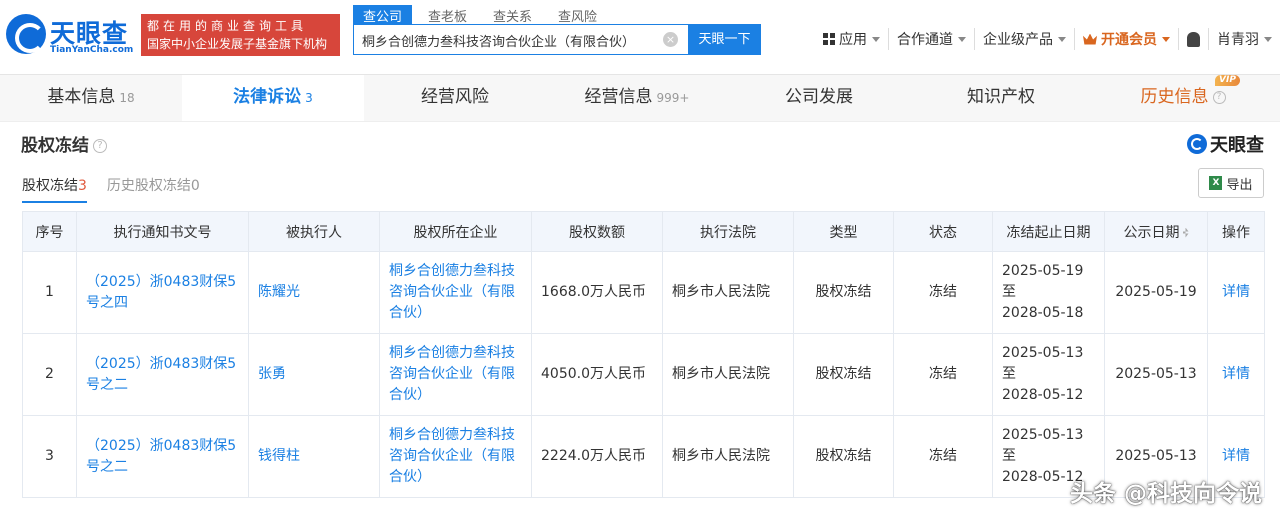 This screenshot has height=522, width=1280. What do you see at coordinates (70, 36) in the screenshot?
I see `tianyancha-logo: 天眼查 TianYanCha.com` at bounding box center [70, 36].